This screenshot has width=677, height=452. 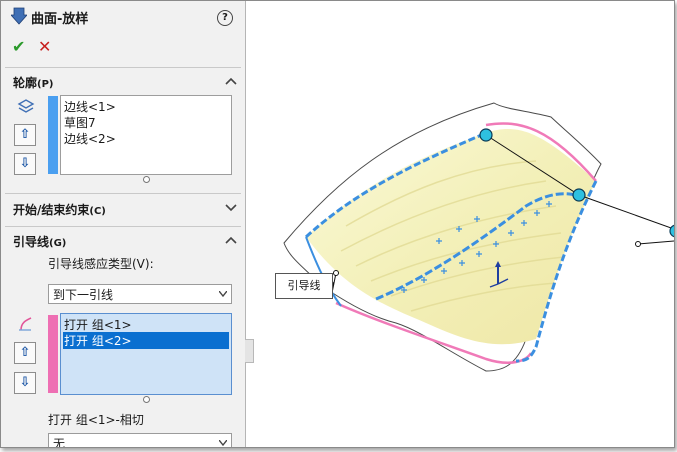 What do you see at coordinates (83, 295) in the screenshot?
I see `guide-influence-value: 到下一引线` at bounding box center [83, 295].